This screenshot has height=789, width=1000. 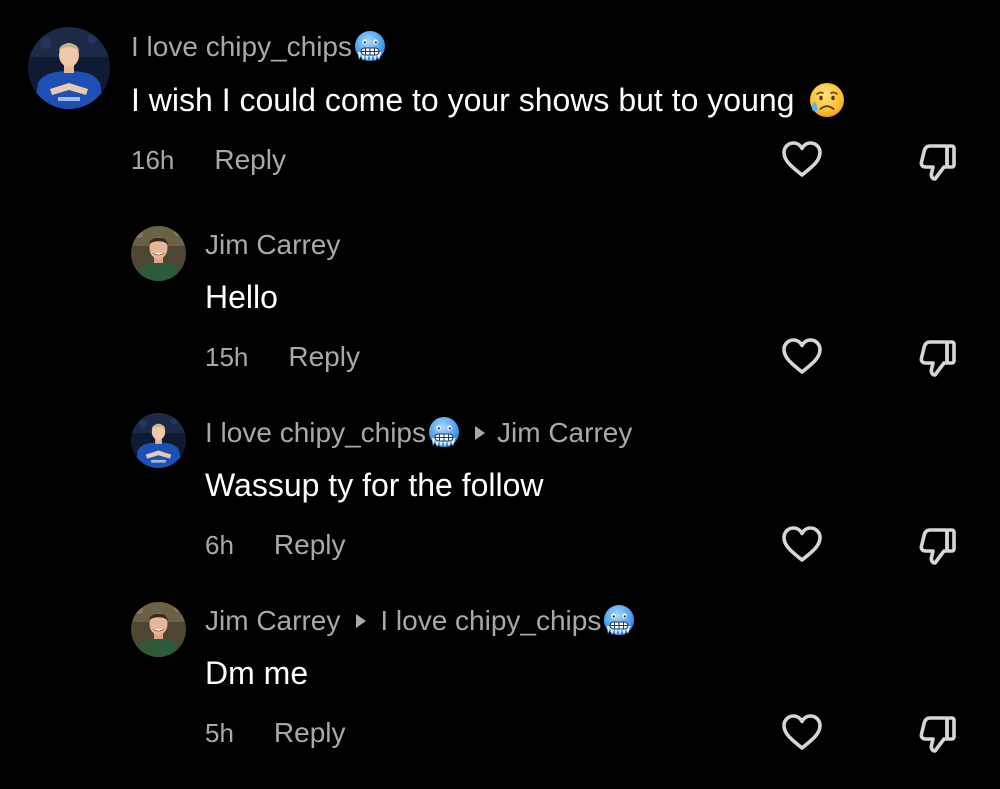 I want to click on comment-timestamp: 16h, so click(x=153, y=159).